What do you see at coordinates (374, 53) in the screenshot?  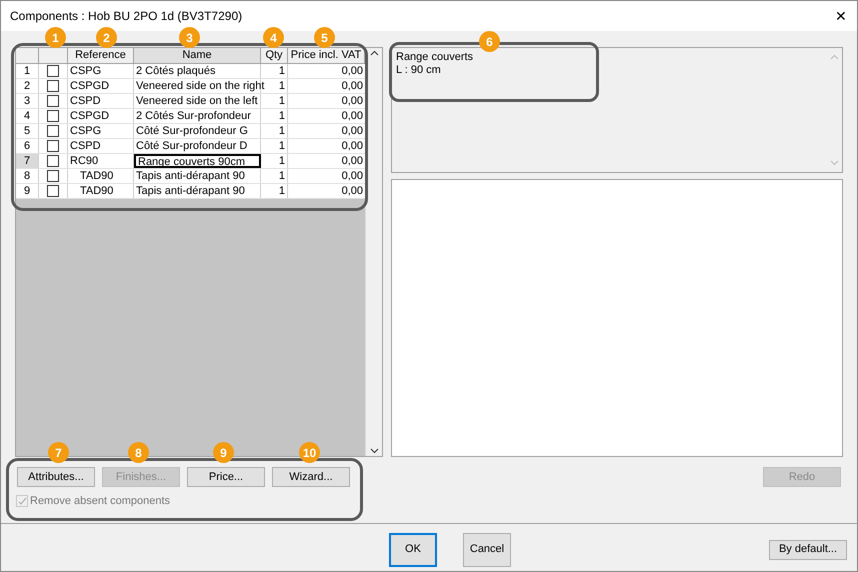 I see `scroll-up-icon` at bounding box center [374, 53].